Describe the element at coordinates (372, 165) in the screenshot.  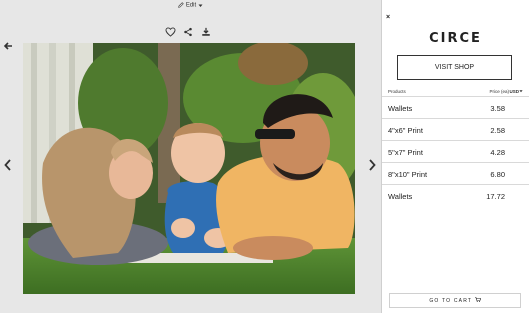
I see `next-photo-icon` at that location.